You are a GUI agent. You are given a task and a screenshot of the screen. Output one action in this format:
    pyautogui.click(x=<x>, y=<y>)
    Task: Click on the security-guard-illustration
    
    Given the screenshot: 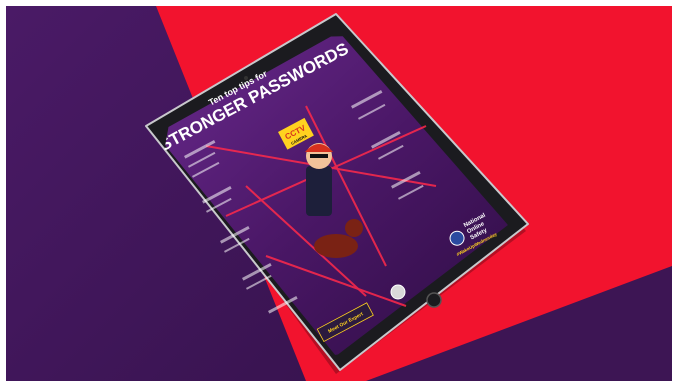 What is the action you would take?
    pyautogui.click(x=319, y=179)
    